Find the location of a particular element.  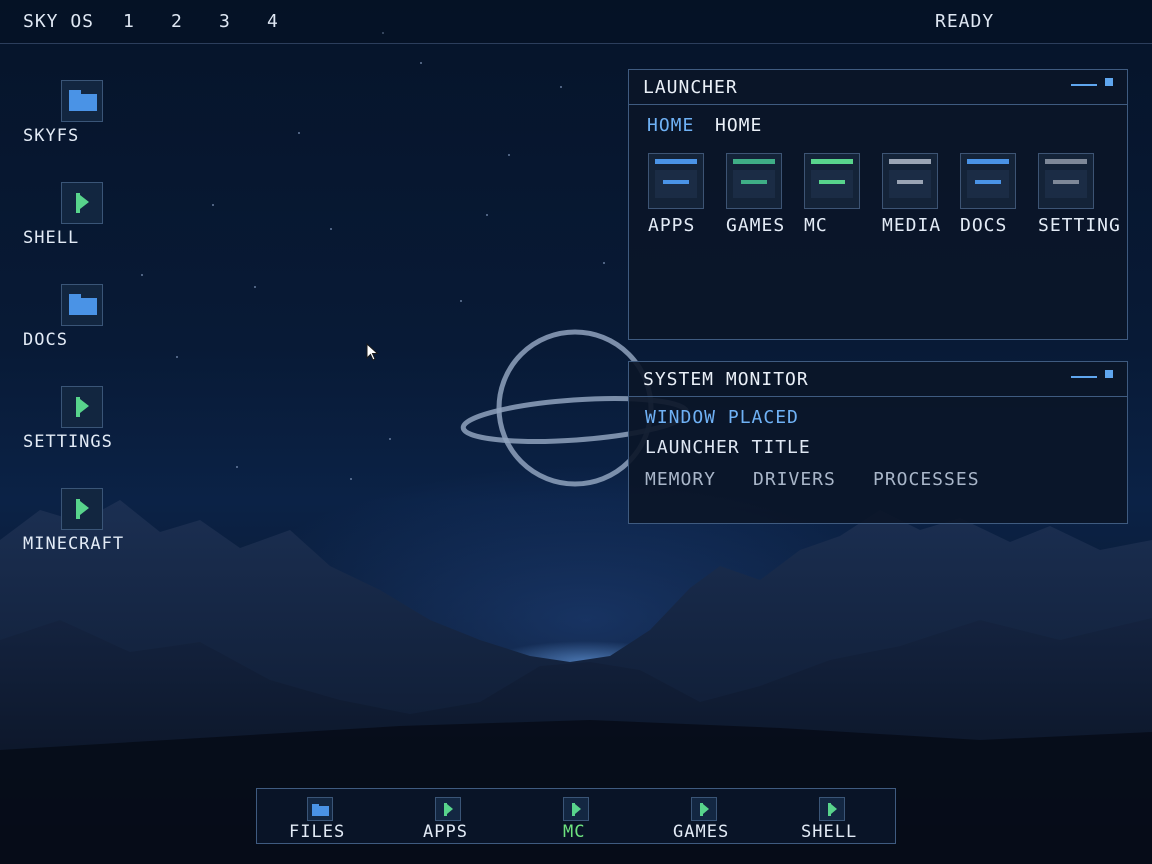

launcher-item-setting: SETTING is located at coordinates (1081, 198).